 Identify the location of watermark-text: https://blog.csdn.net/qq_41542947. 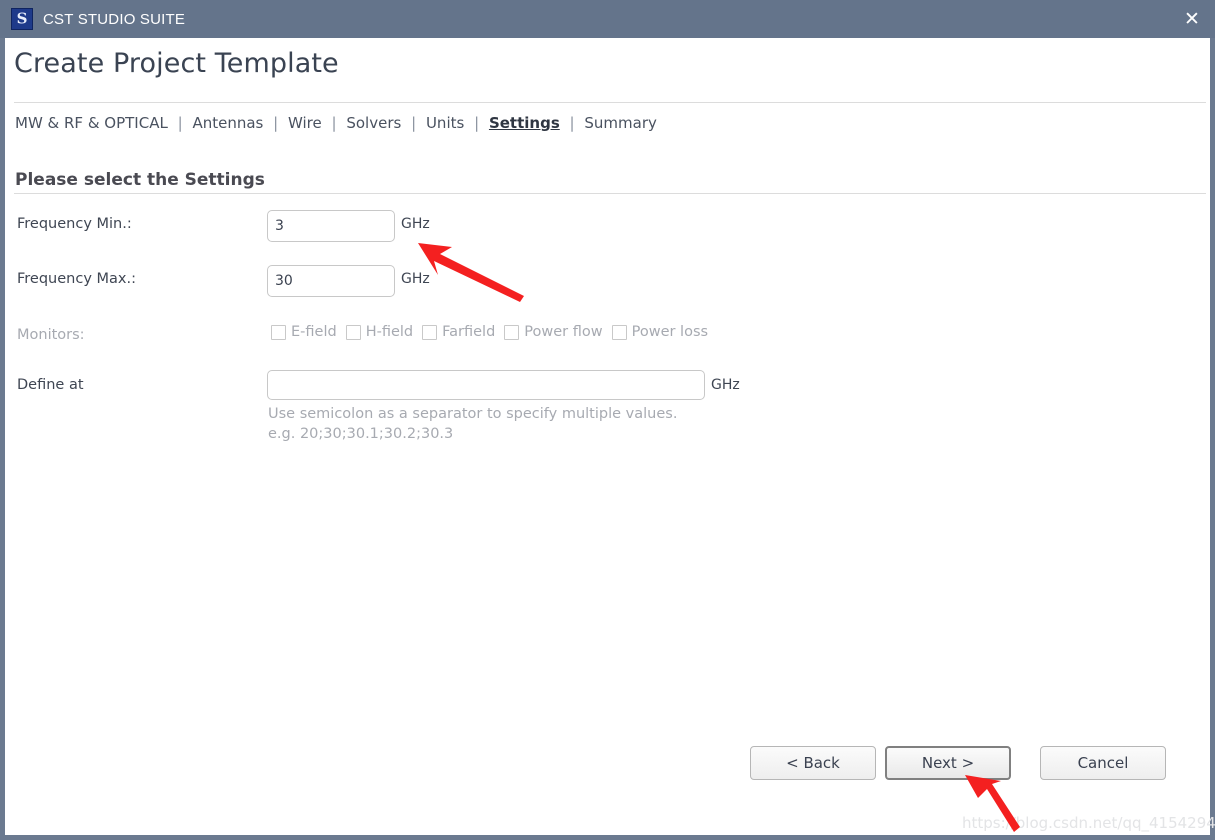
(1088, 823).